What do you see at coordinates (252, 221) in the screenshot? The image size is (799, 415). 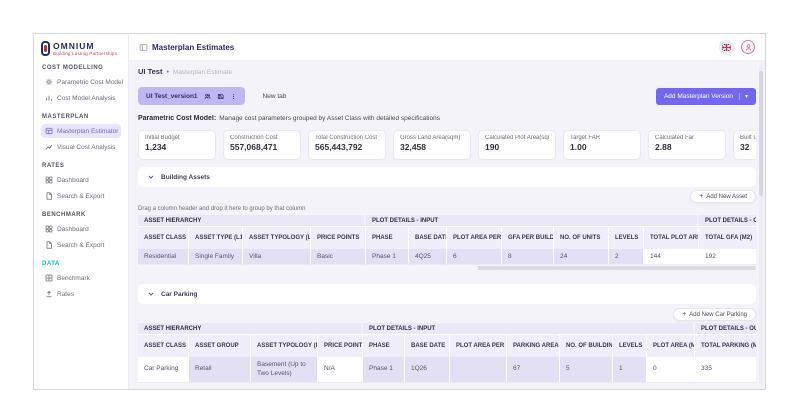 I see `group-header: ASSET HIERARCHY` at bounding box center [252, 221].